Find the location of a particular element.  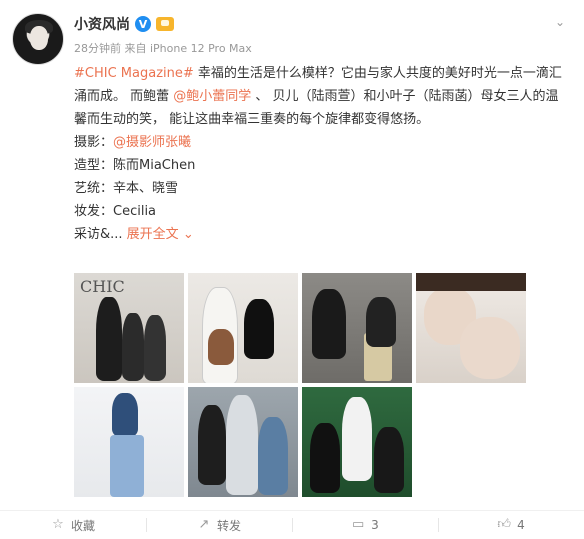

topic-link: #CHIC Magazine# is located at coordinates (134, 73).